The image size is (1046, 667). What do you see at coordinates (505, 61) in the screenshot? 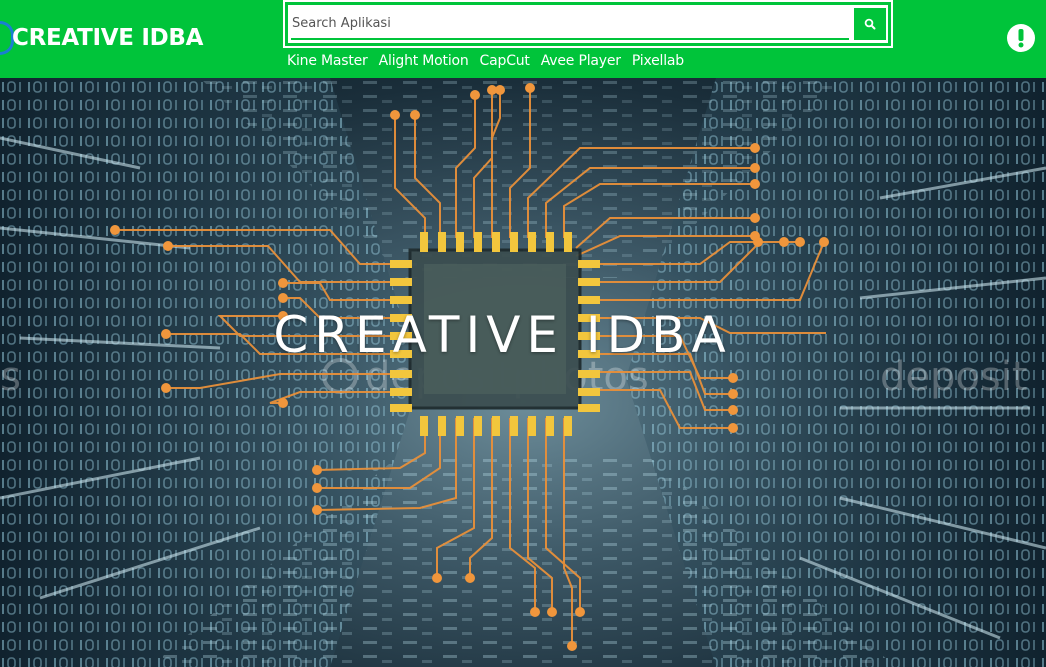
I see `nav-link-capcut: CapCut` at bounding box center [505, 61].